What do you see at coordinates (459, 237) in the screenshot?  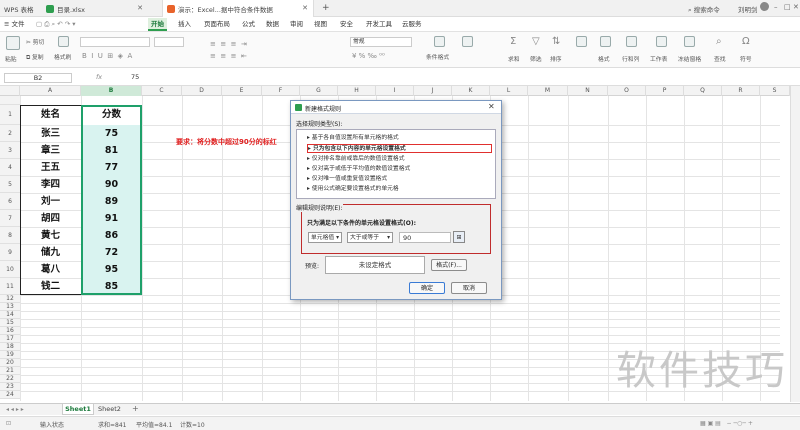 I see `range-picker-icon: ⊞` at bounding box center [459, 237].